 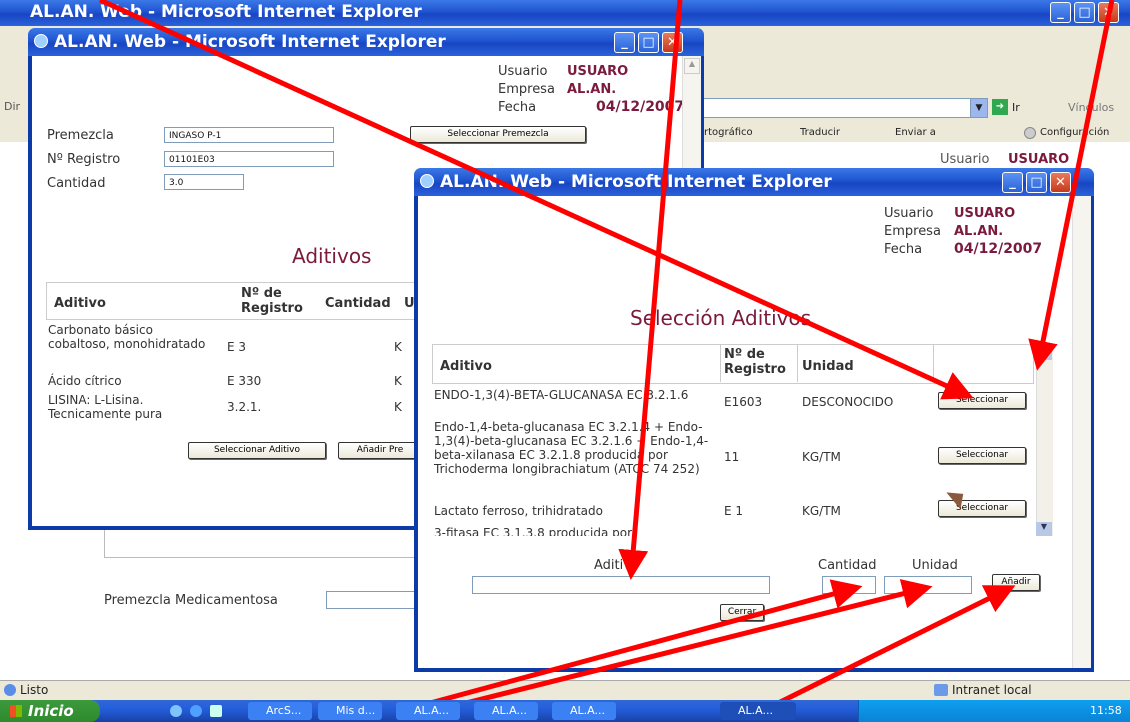 I want to click on w2-row-unidad: DESCONOCIDO, so click(x=848, y=402).